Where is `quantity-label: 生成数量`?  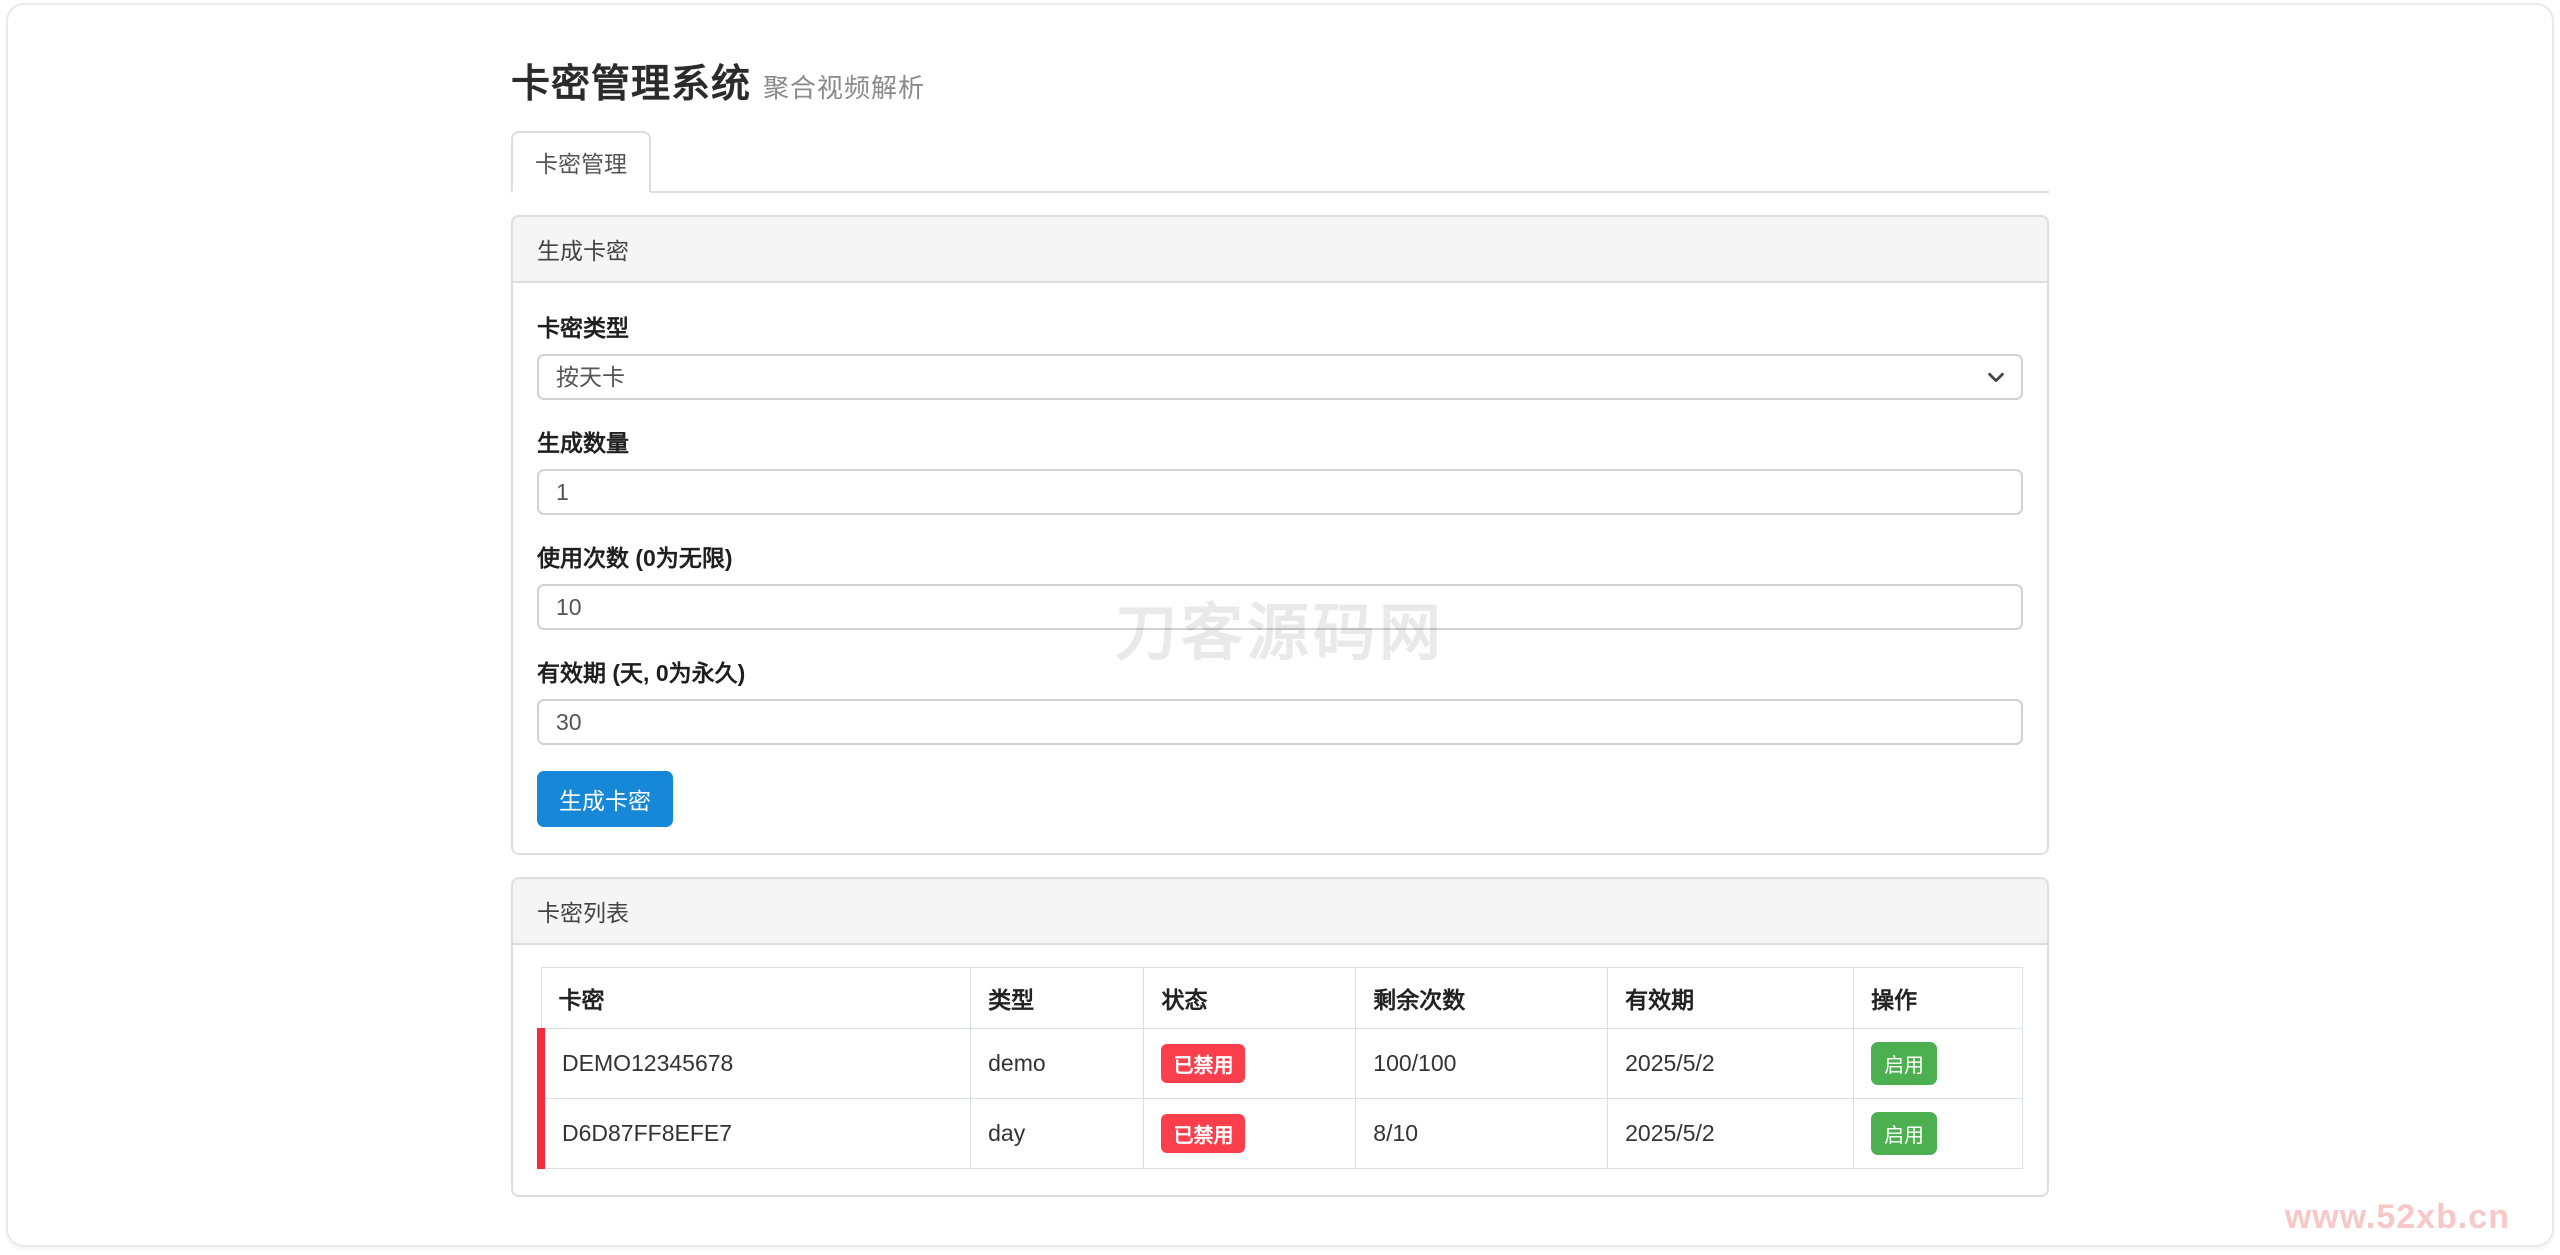 quantity-label: 生成数量 is located at coordinates (583, 443).